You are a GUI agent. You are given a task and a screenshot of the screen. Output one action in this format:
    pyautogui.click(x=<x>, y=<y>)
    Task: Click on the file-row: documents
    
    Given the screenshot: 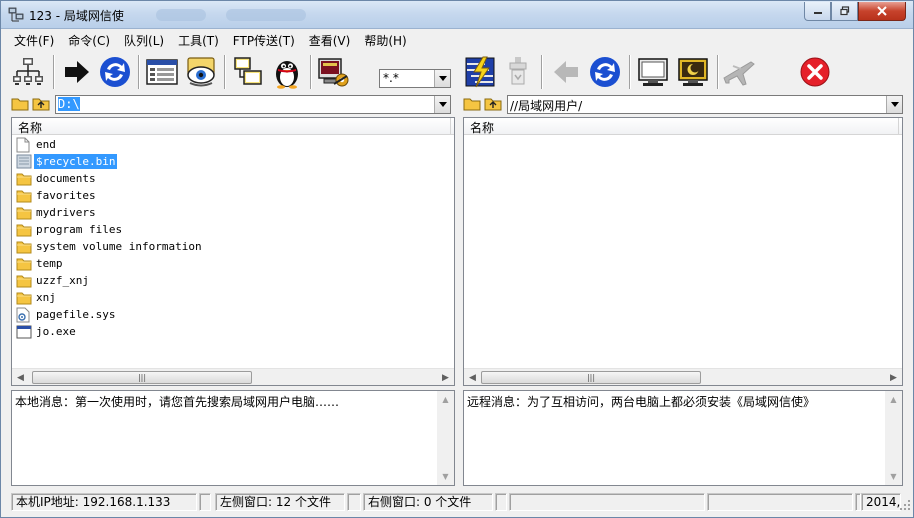 What is the action you would take?
    pyautogui.click(x=233, y=178)
    